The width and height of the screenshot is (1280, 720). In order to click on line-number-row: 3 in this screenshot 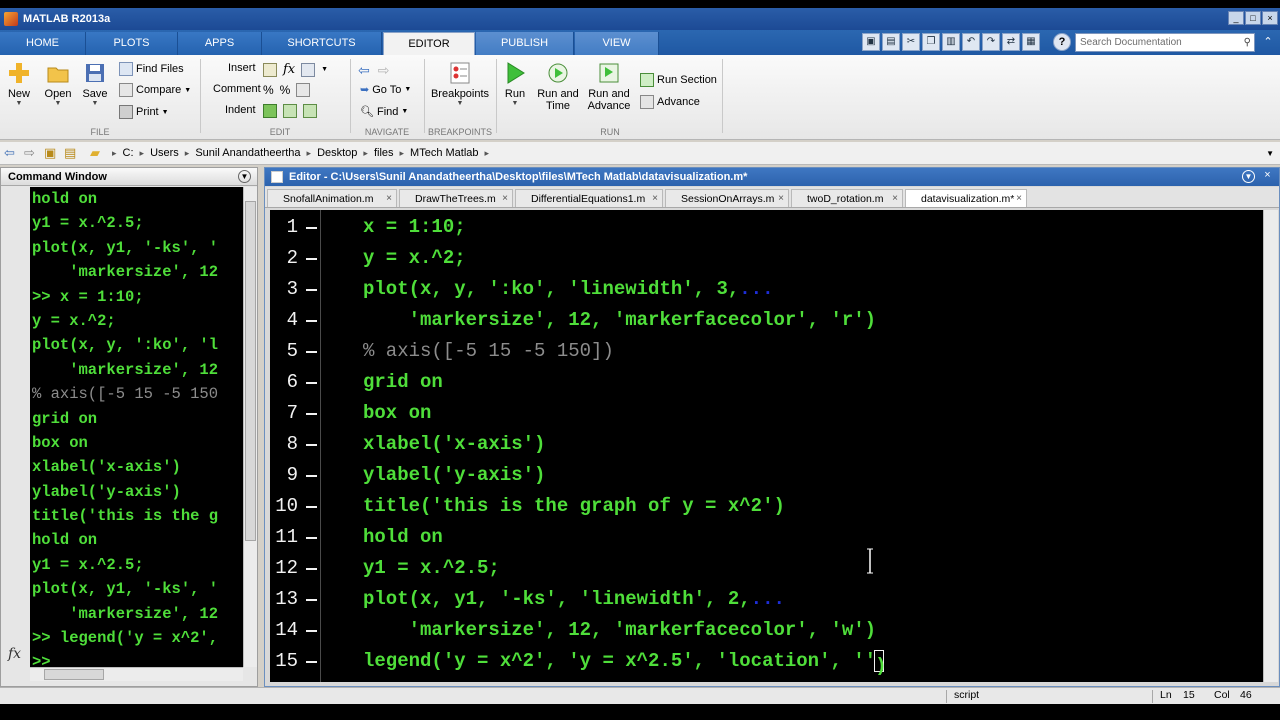, I will do `click(295, 289)`.